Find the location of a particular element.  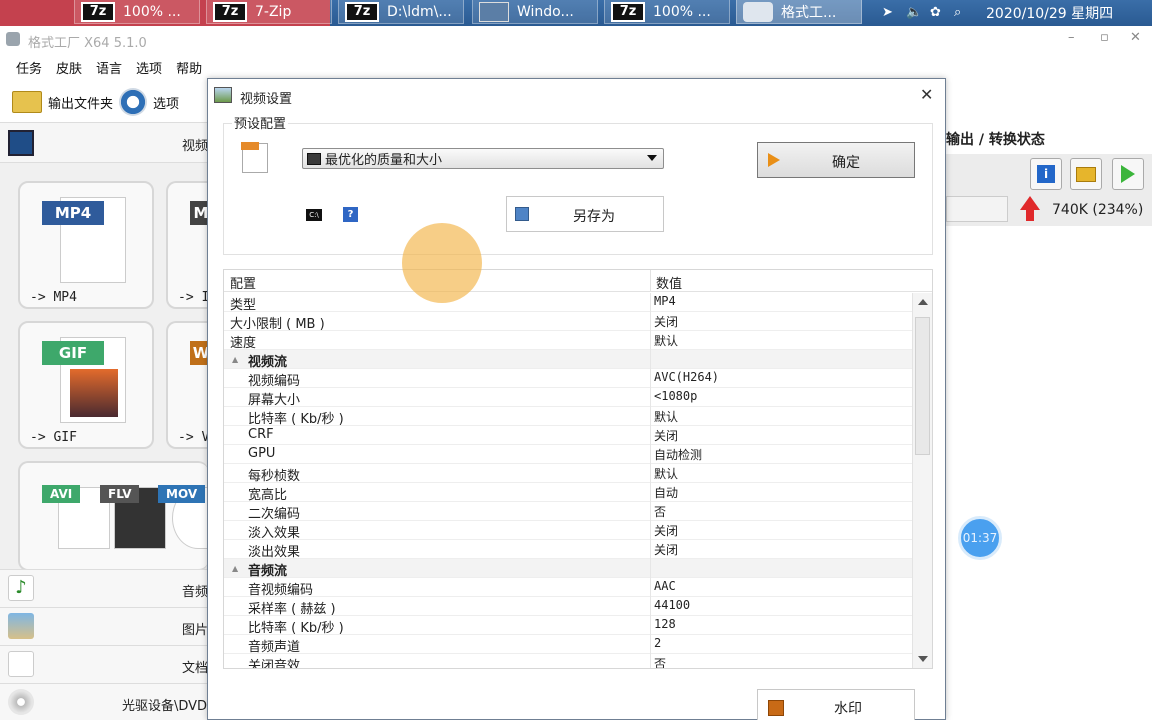

grid-row-value: <1080p is located at coordinates (675, 396).